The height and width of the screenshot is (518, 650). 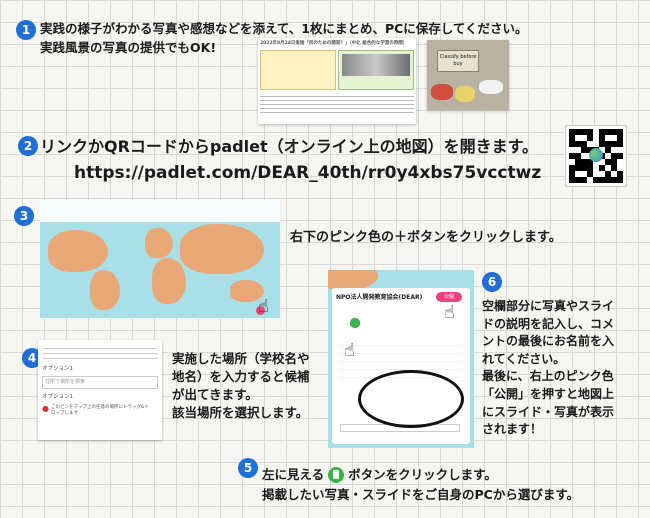 I want to click on step-6-badge: 6, so click(x=492, y=282).